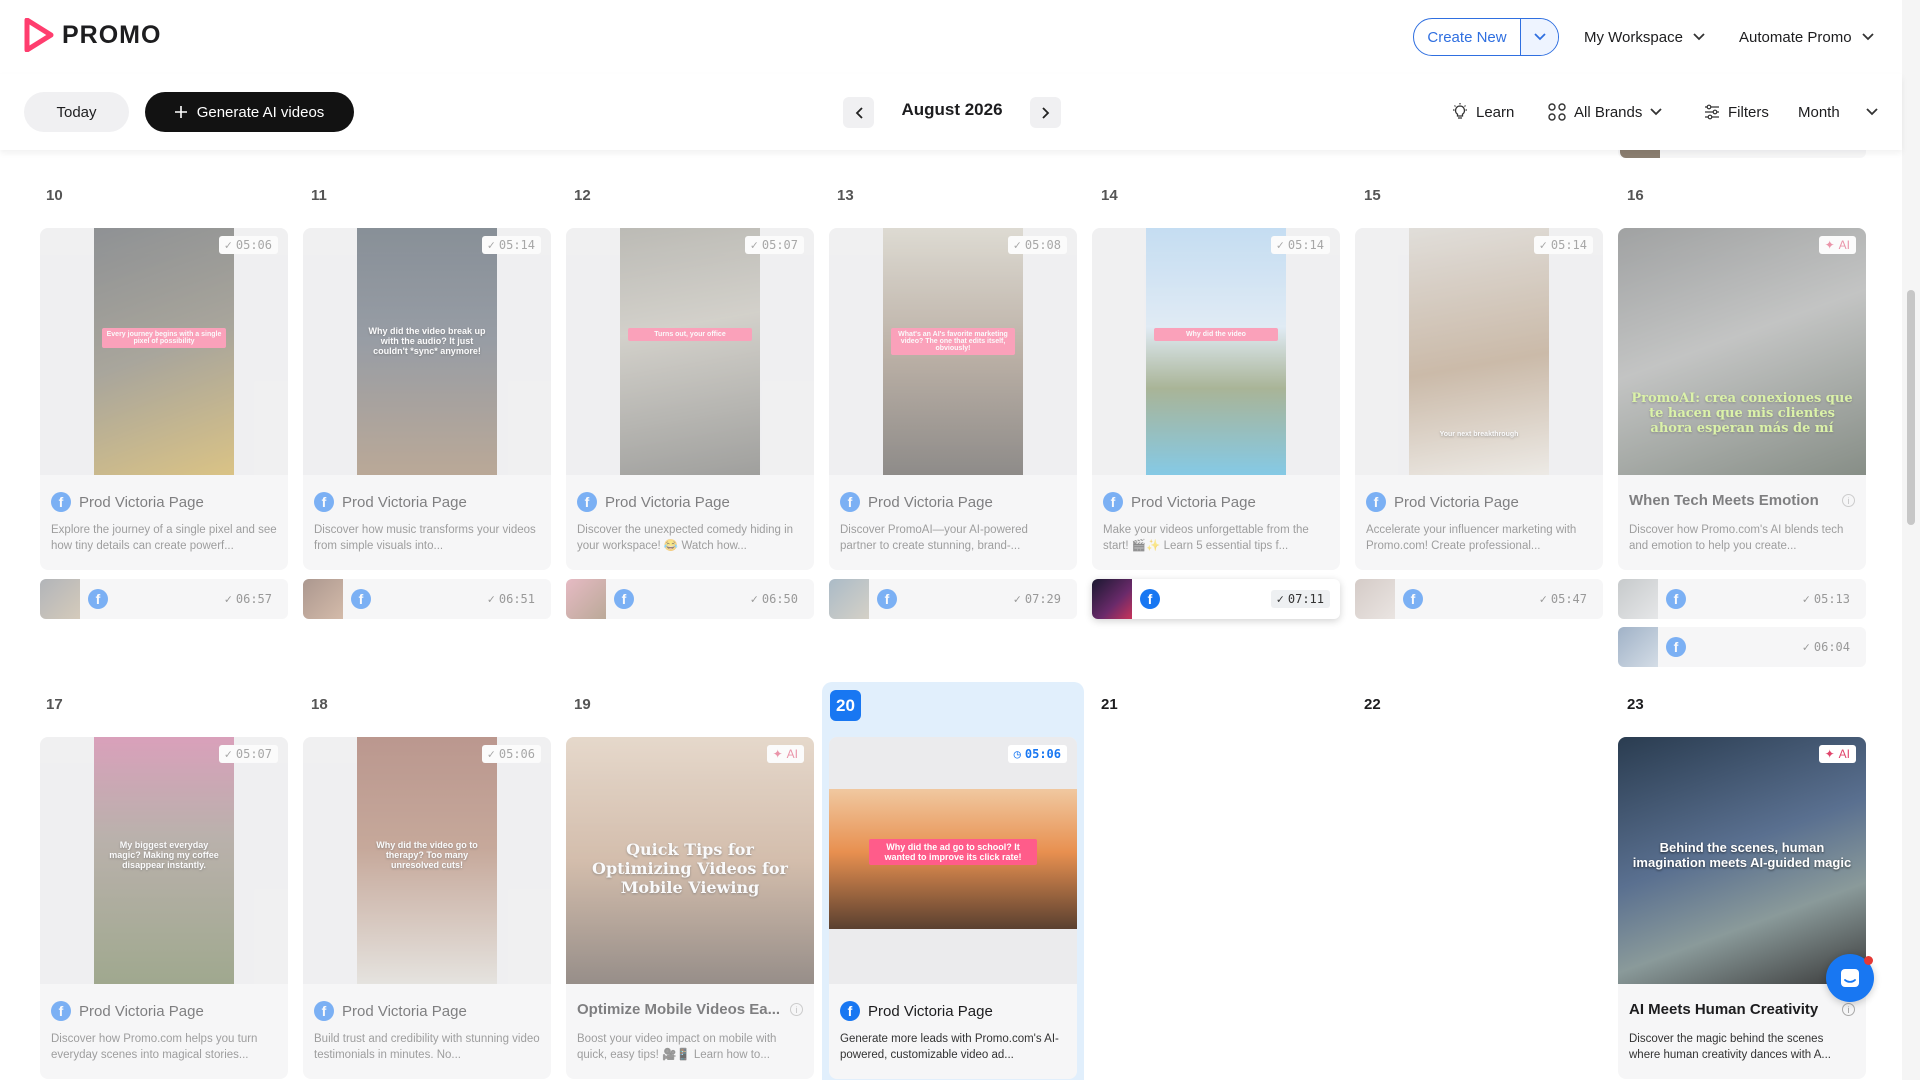 This screenshot has height=1080, width=1920. I want to click on create-new-button: Create New, so click(1486, 37).